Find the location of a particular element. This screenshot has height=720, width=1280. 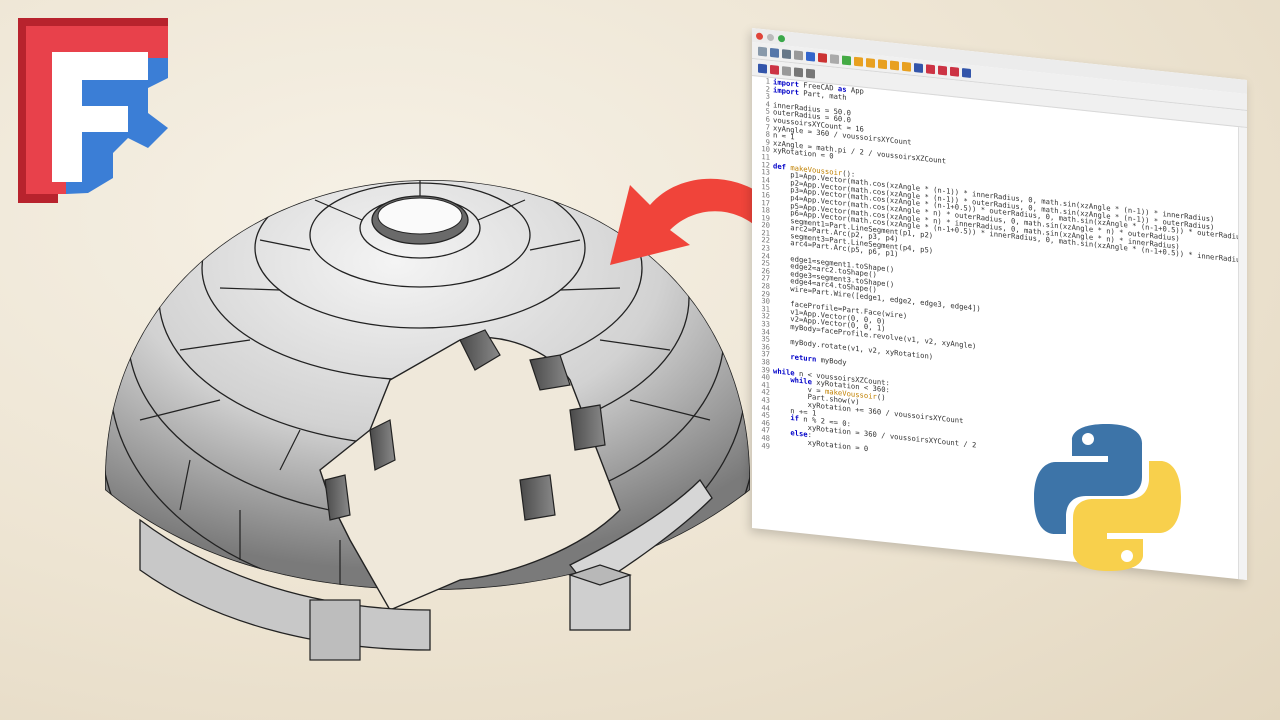

new-file-icon is located at coordinates (762, 51).